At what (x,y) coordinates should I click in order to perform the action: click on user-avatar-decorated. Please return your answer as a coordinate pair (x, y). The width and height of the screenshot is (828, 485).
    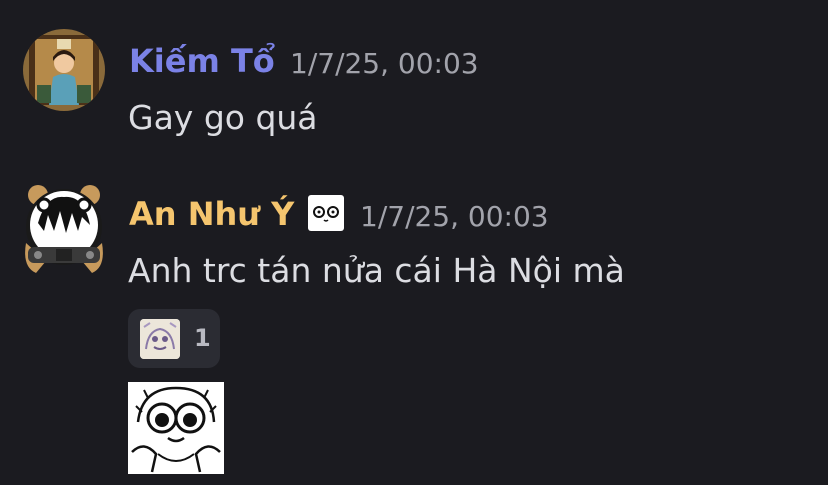
    Looking at the image, I should click on (64, 231).